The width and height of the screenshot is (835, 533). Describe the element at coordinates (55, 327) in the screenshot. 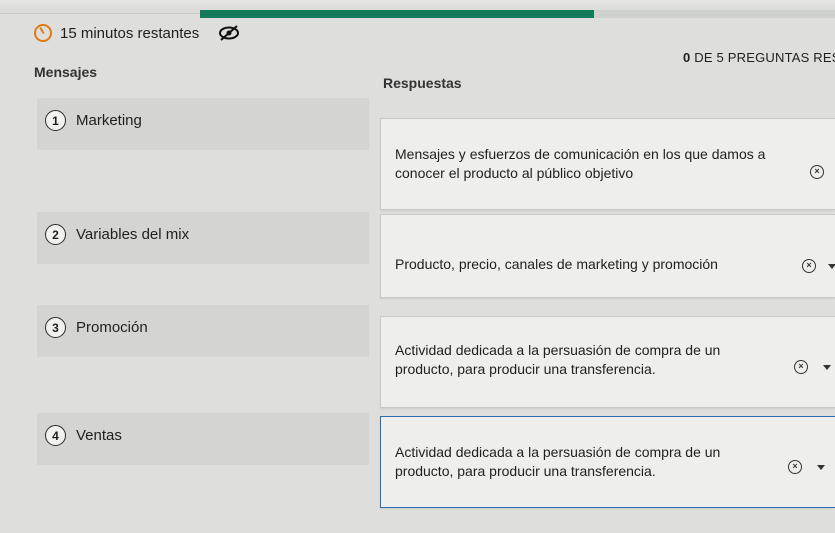

I see `message-number: 3` at that location.